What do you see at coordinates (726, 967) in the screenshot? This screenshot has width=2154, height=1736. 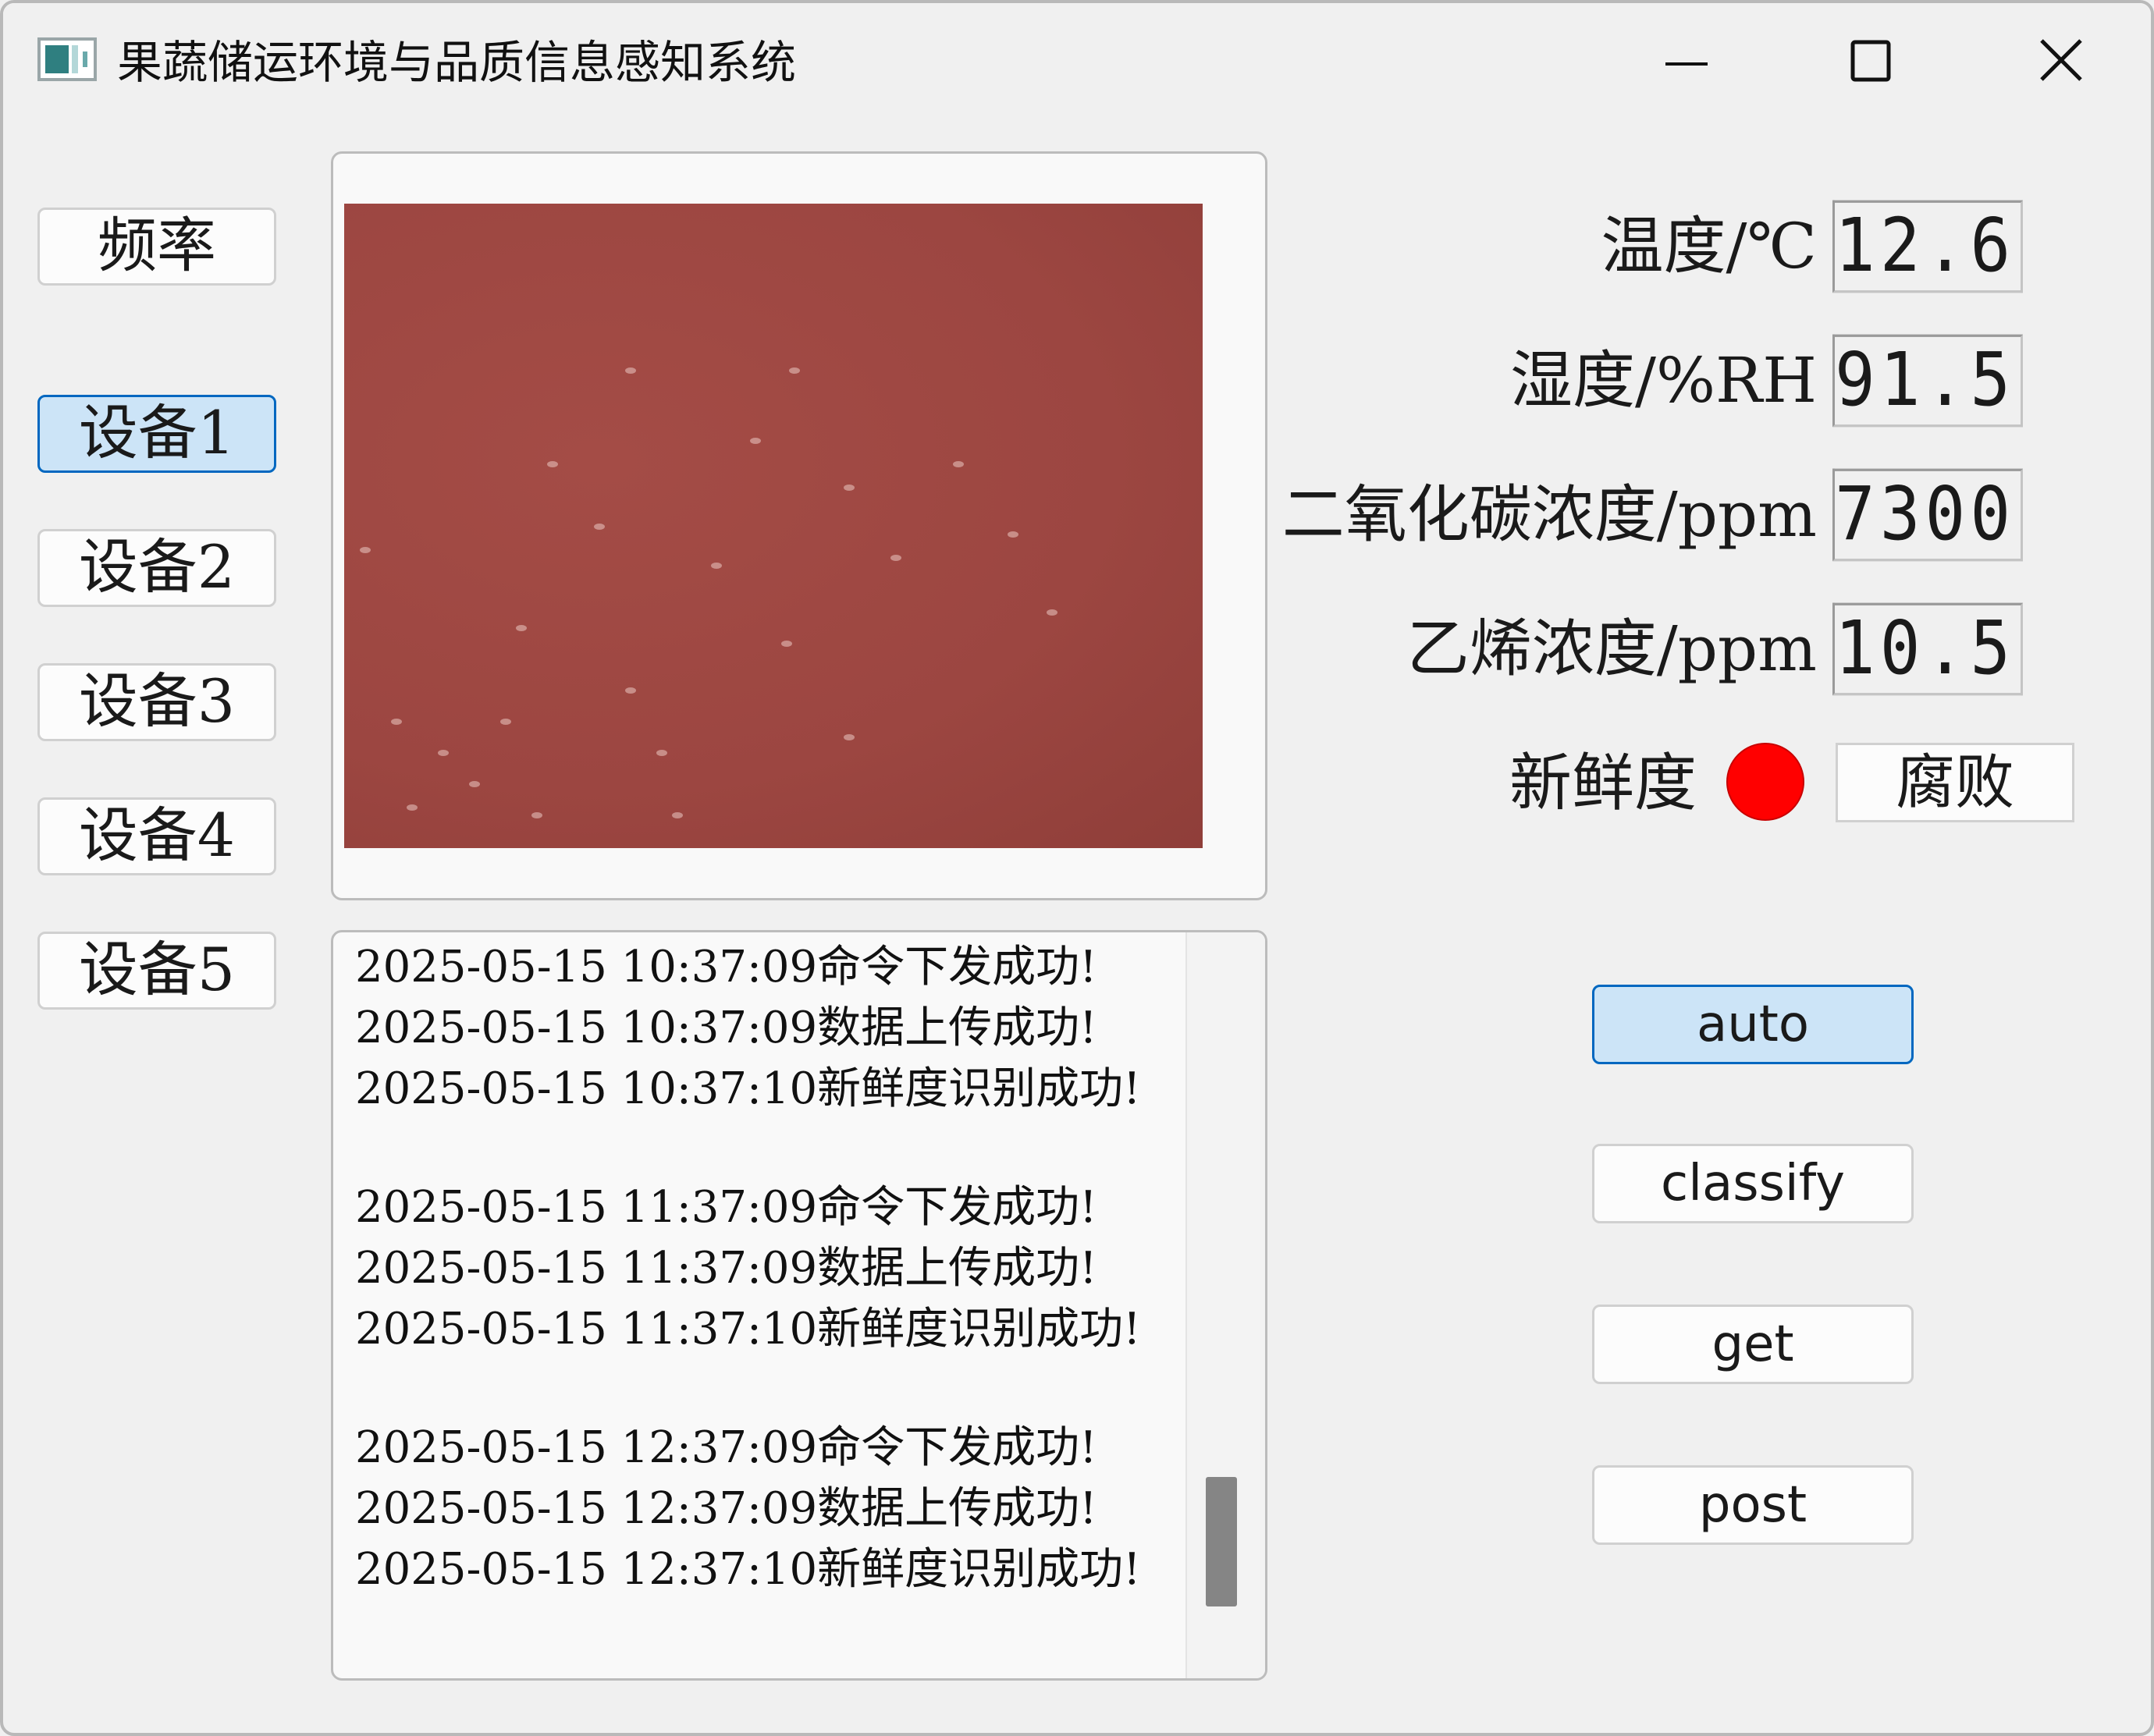 I see `log-line: 2025-05-15 10:37:09命令下发成功!` at bounding box center [726, 967].